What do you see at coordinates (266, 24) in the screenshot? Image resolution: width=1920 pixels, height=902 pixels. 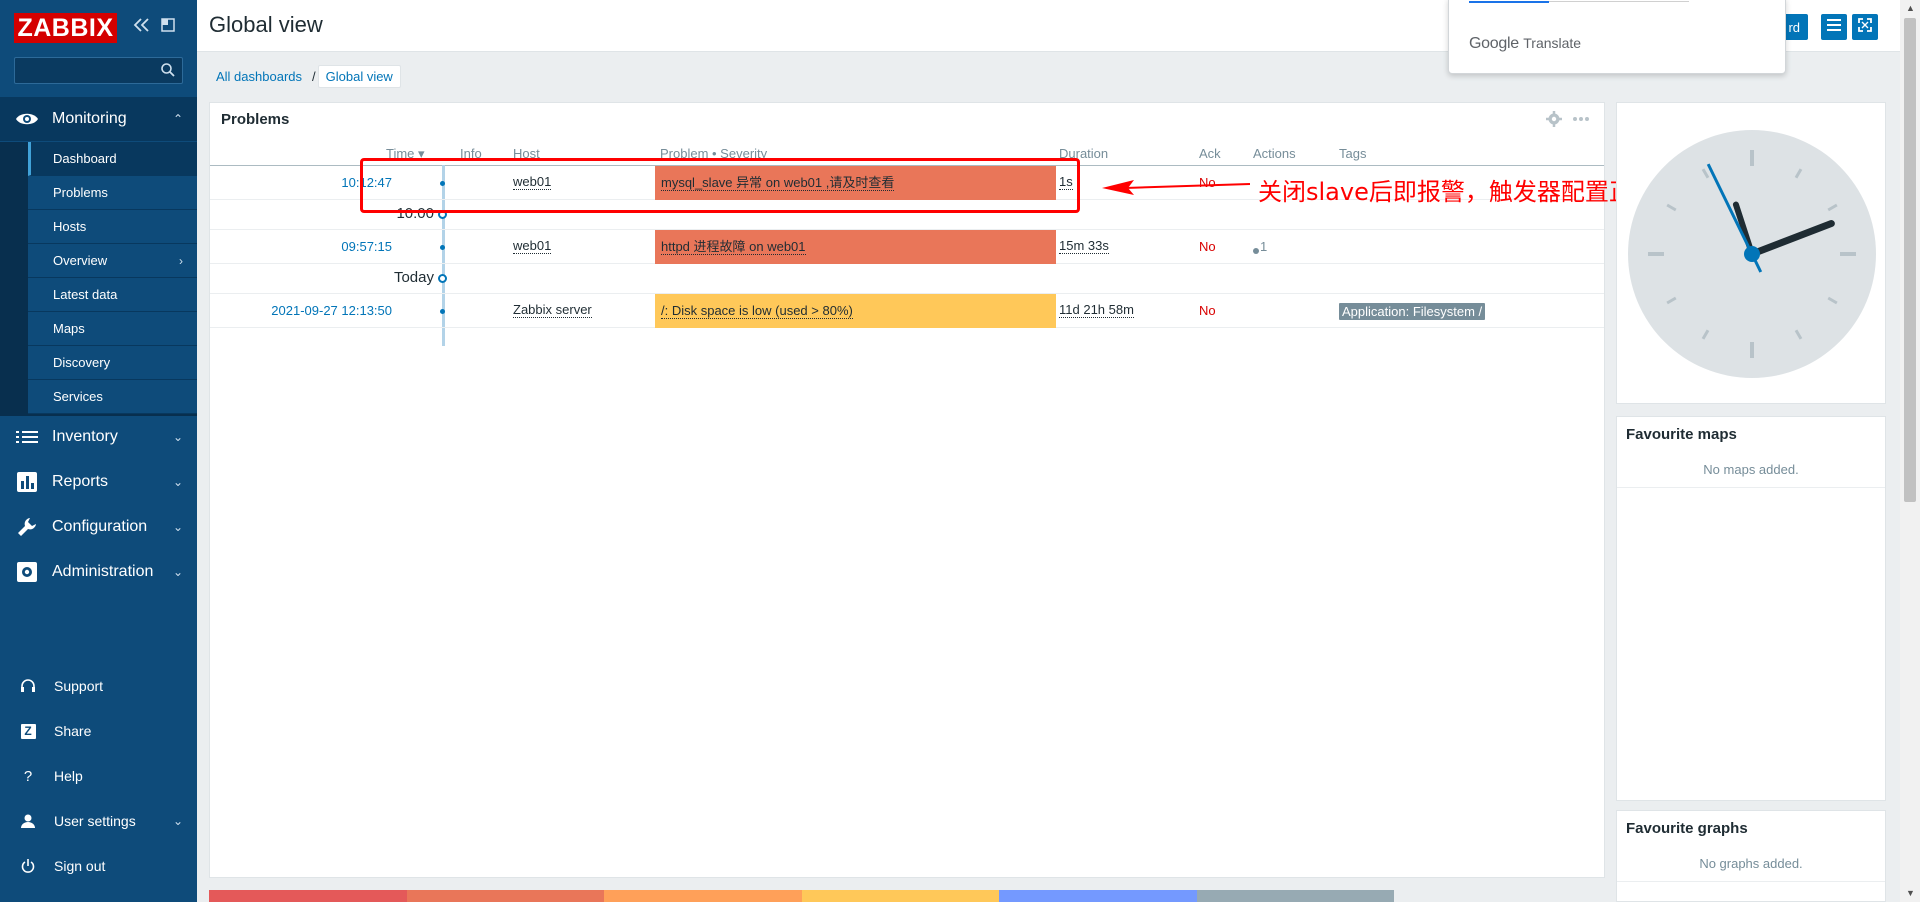 I see `page-title: Global view` at bounding box center [266, 24].